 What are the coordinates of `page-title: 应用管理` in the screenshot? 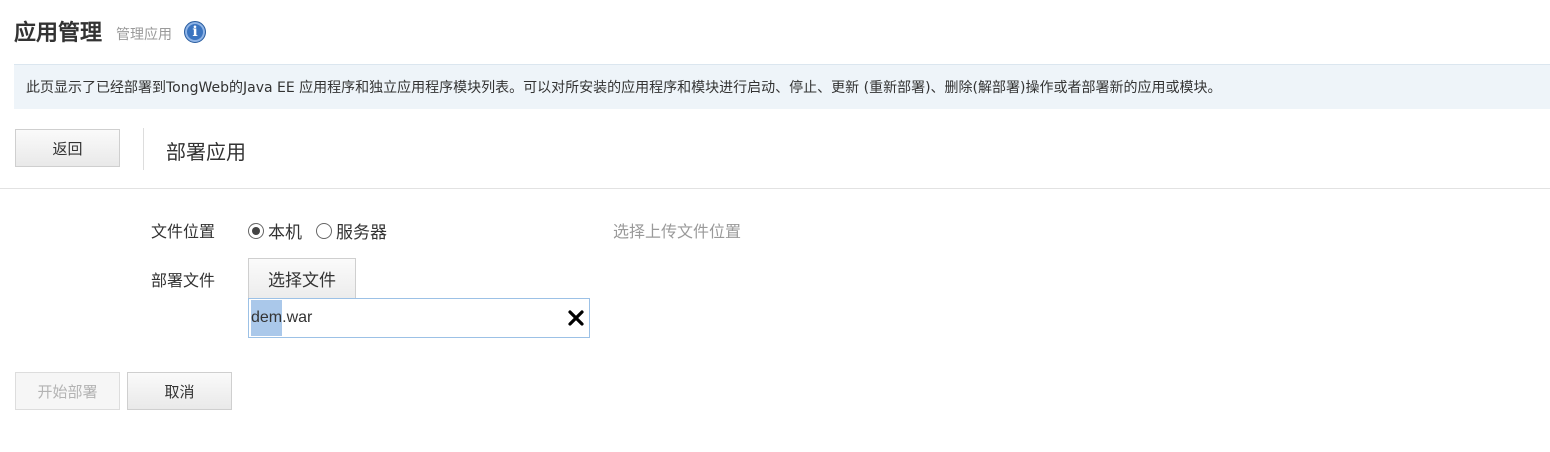 It's located at (58, 33).